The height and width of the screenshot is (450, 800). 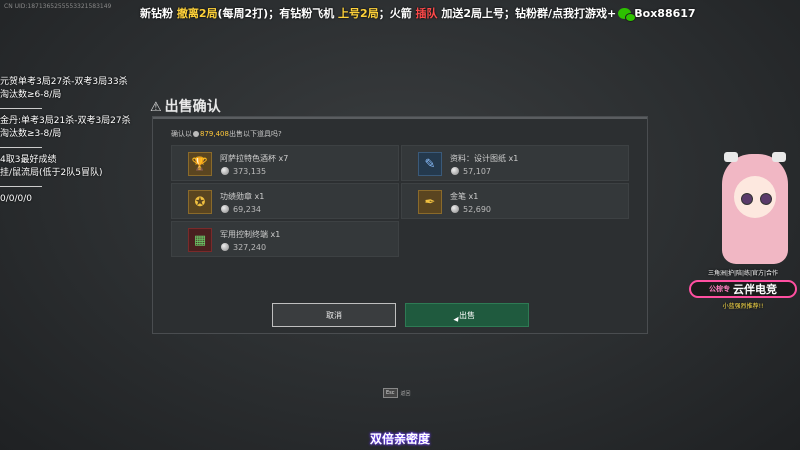 I want to click on info-line: 0/0/0/0, so click(x=16, y=199).